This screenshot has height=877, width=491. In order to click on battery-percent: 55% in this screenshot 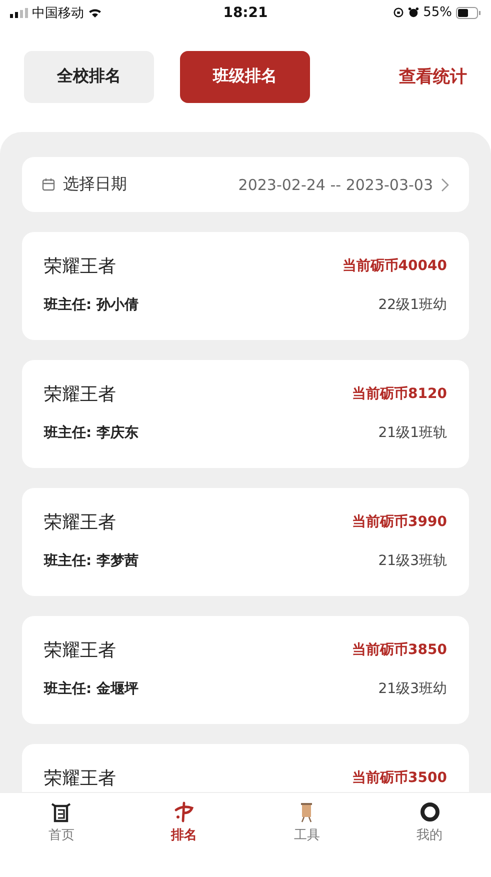, I will do `click(437, 12)`.